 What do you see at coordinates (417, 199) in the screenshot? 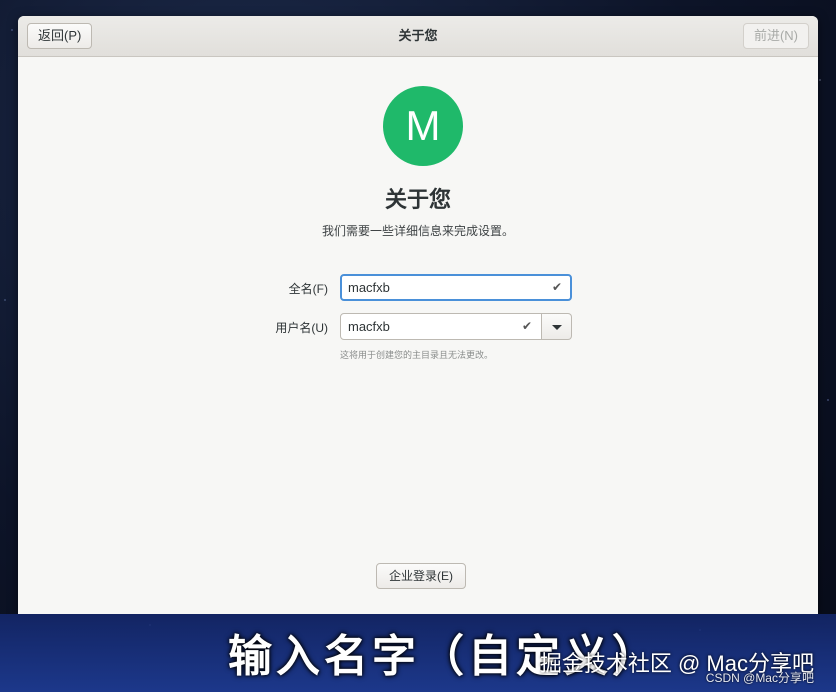
I see `page-title: 关于您` at bounding box center [417, 199].